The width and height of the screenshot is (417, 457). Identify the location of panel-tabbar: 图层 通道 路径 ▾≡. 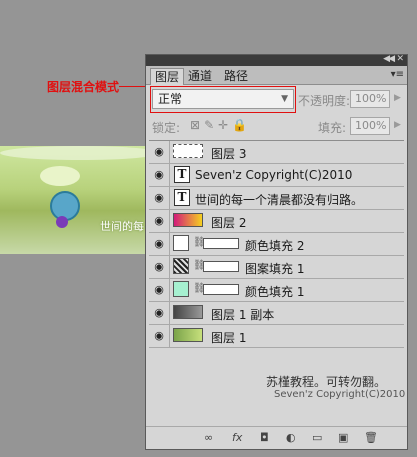
(276, 75).